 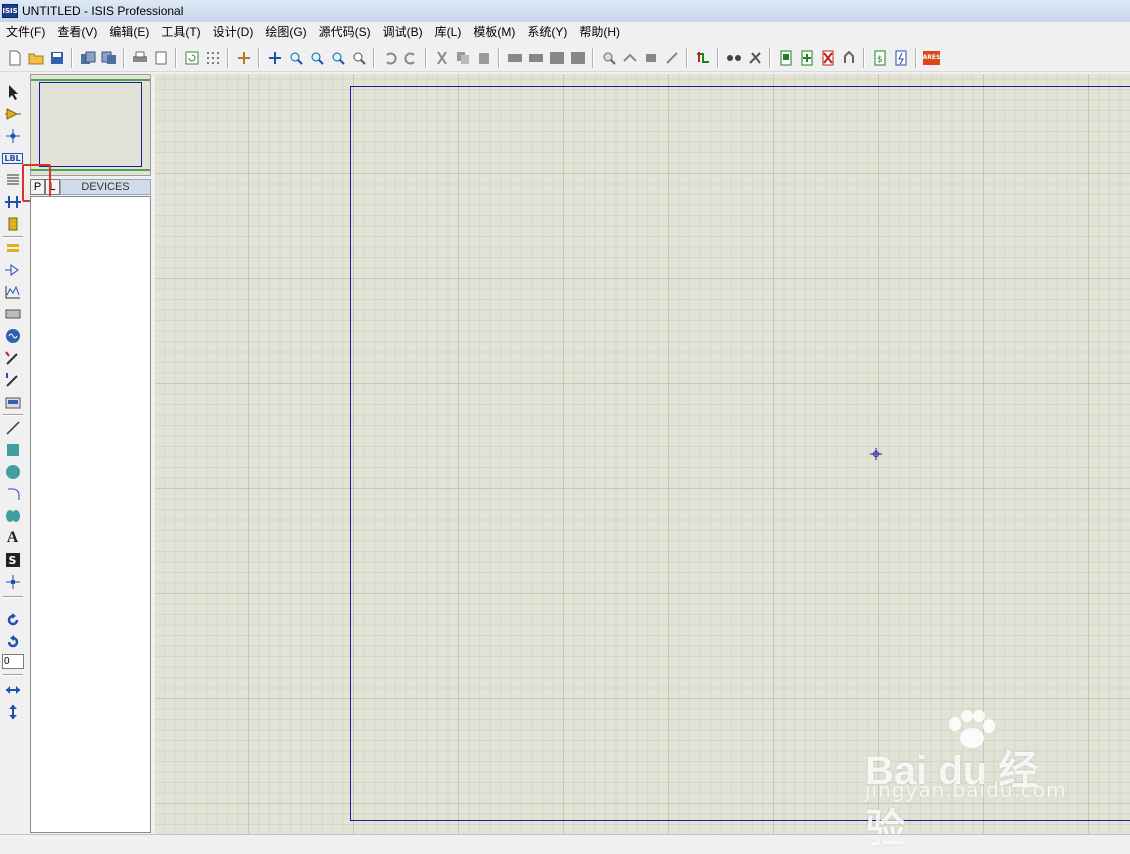 What do you see at coordinates (12, 472) in the screenshot?
I see `circle-mode-icon` at bounding box center [12, 472].